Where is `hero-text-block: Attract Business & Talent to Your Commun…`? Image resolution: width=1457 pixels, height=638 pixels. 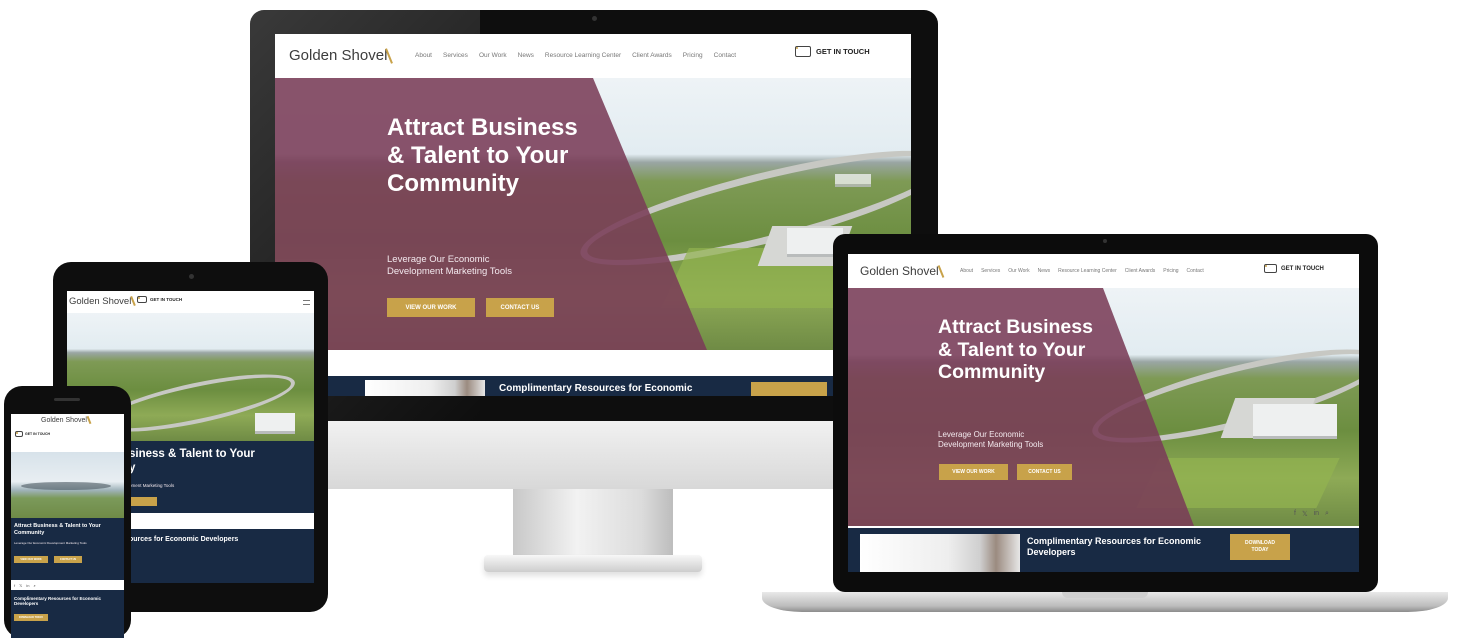
hero-text-block: Attract Business & Talent to Your Commun… is located at coordinates (67, 549).